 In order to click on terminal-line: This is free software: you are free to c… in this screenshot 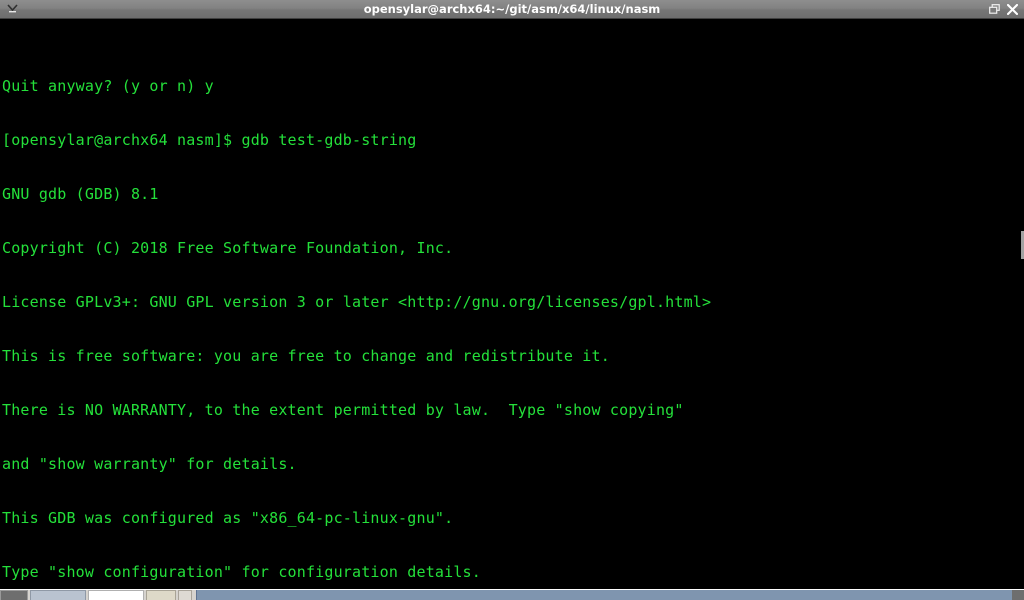, I will do `click(306, 356)`.